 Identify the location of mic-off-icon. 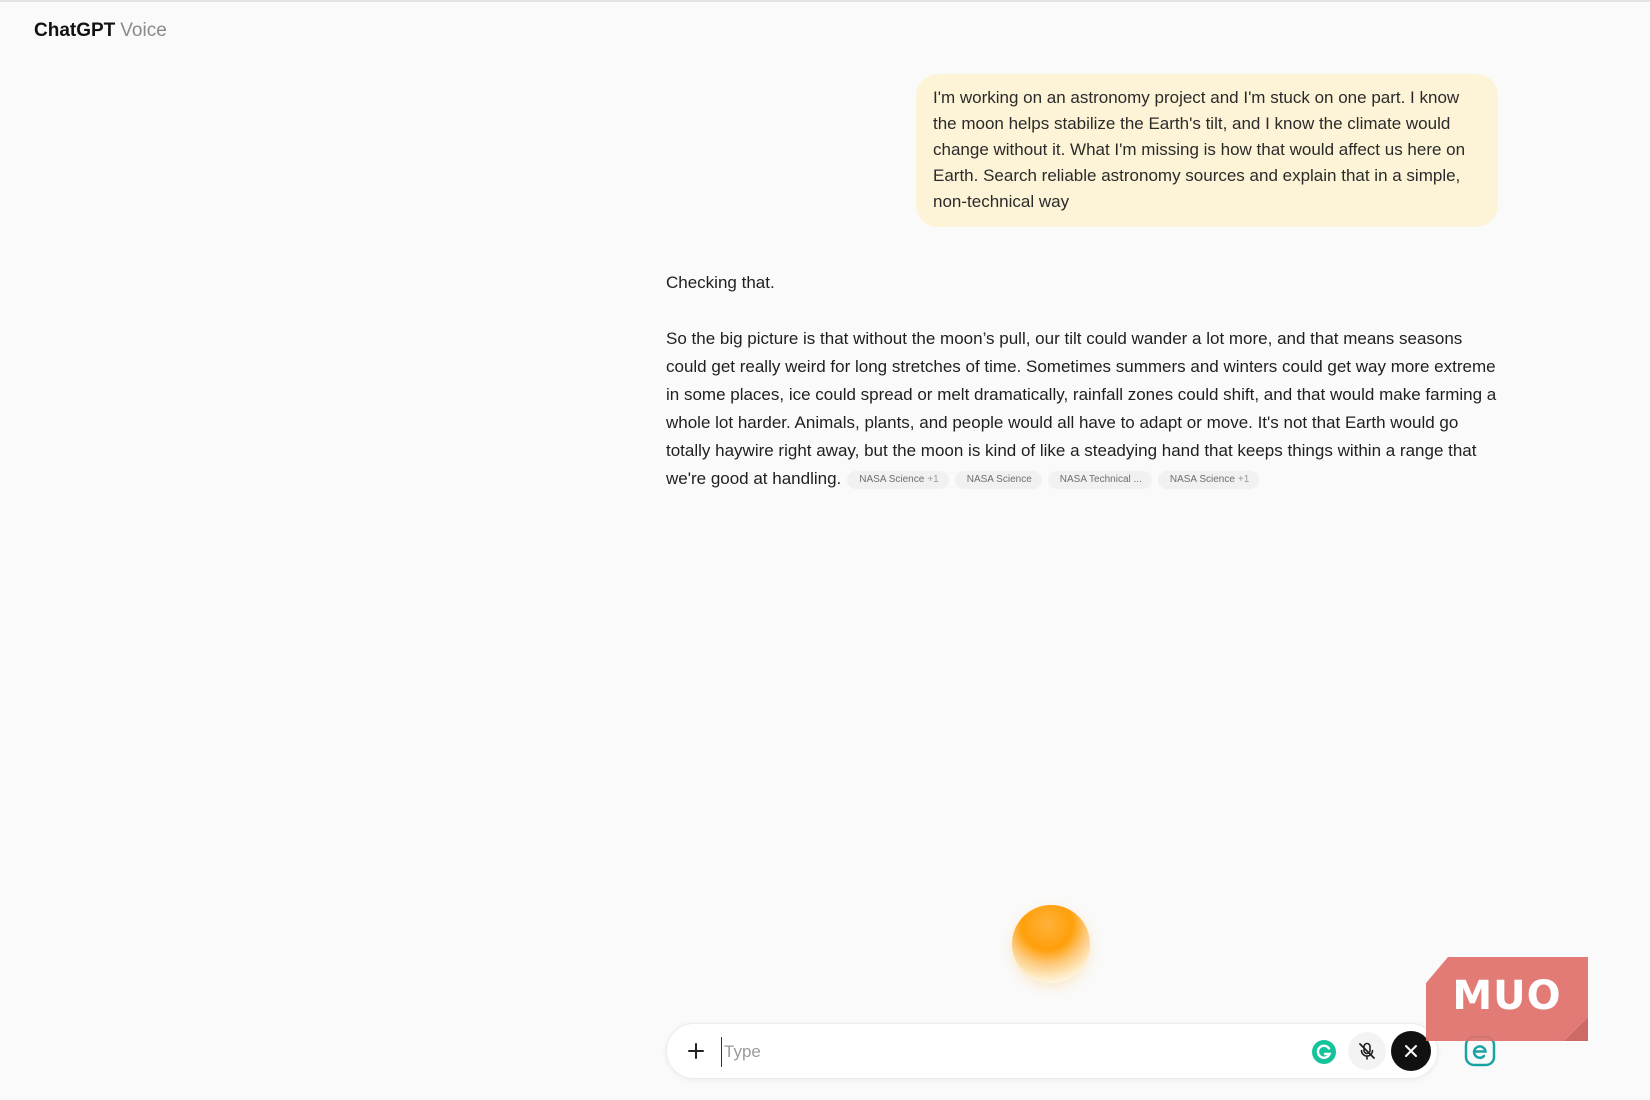
(1367, 1051).